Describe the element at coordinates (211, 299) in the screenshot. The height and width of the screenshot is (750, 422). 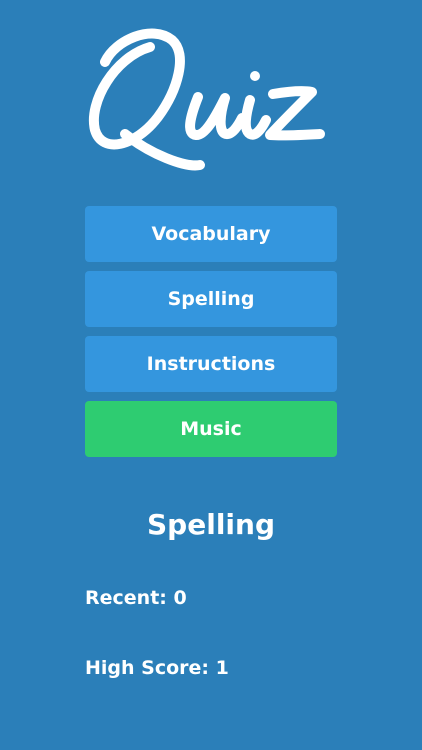
I see `spelling-button: Spelling` at that location.